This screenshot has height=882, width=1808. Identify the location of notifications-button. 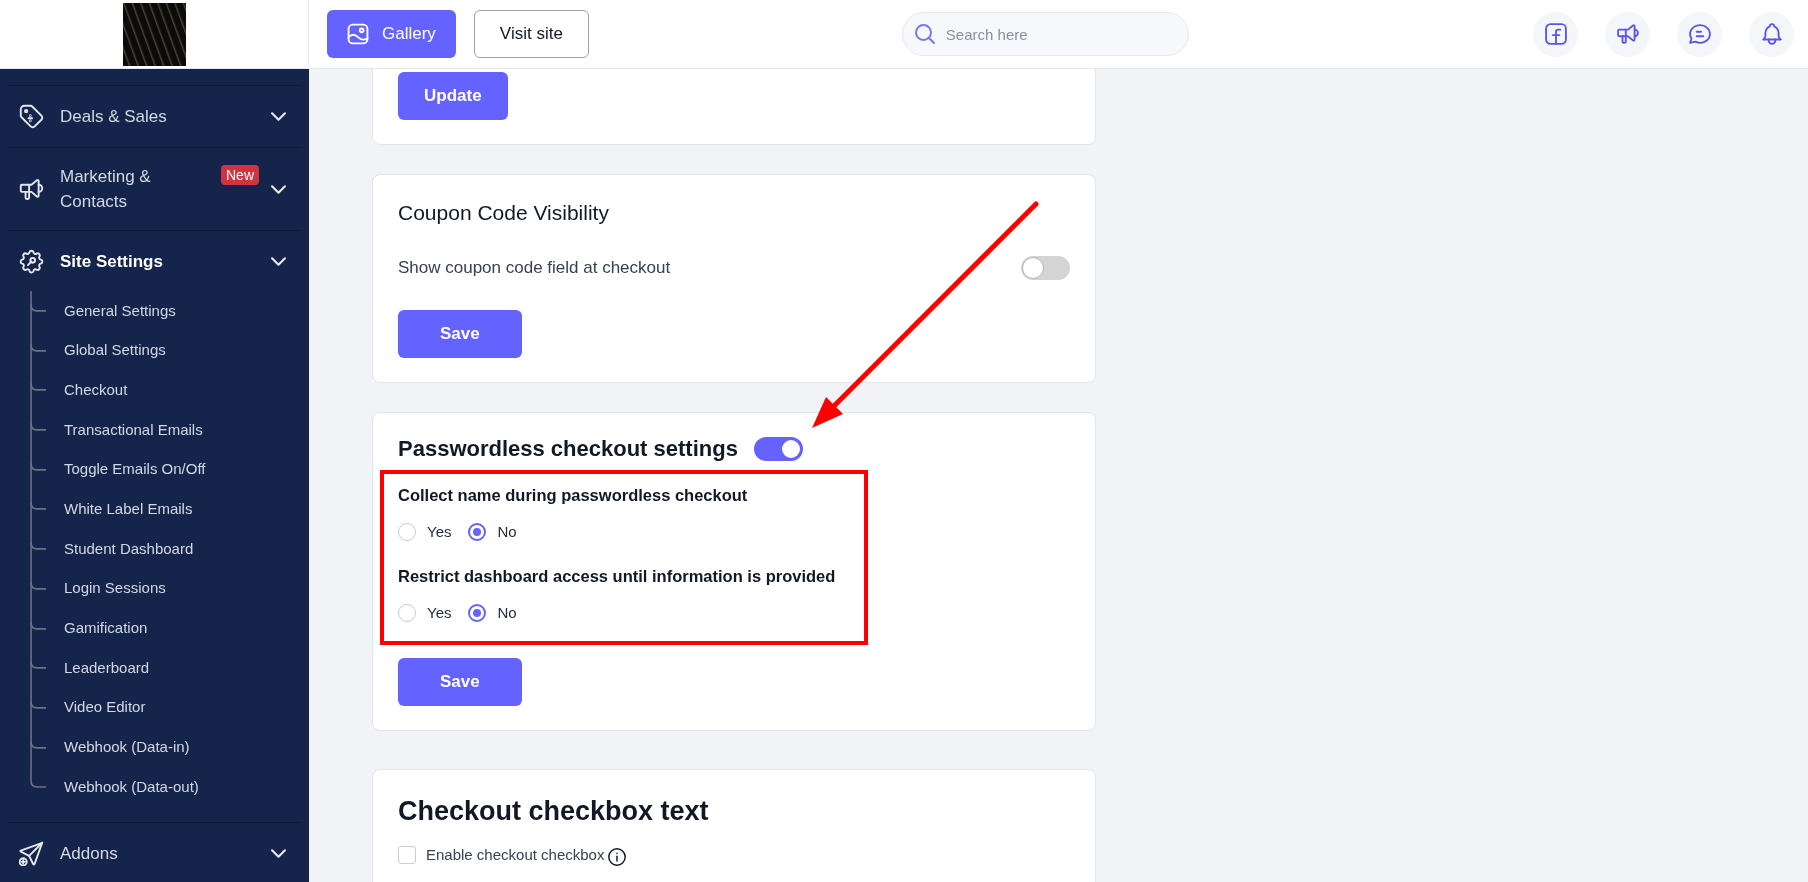
(1771, 34).